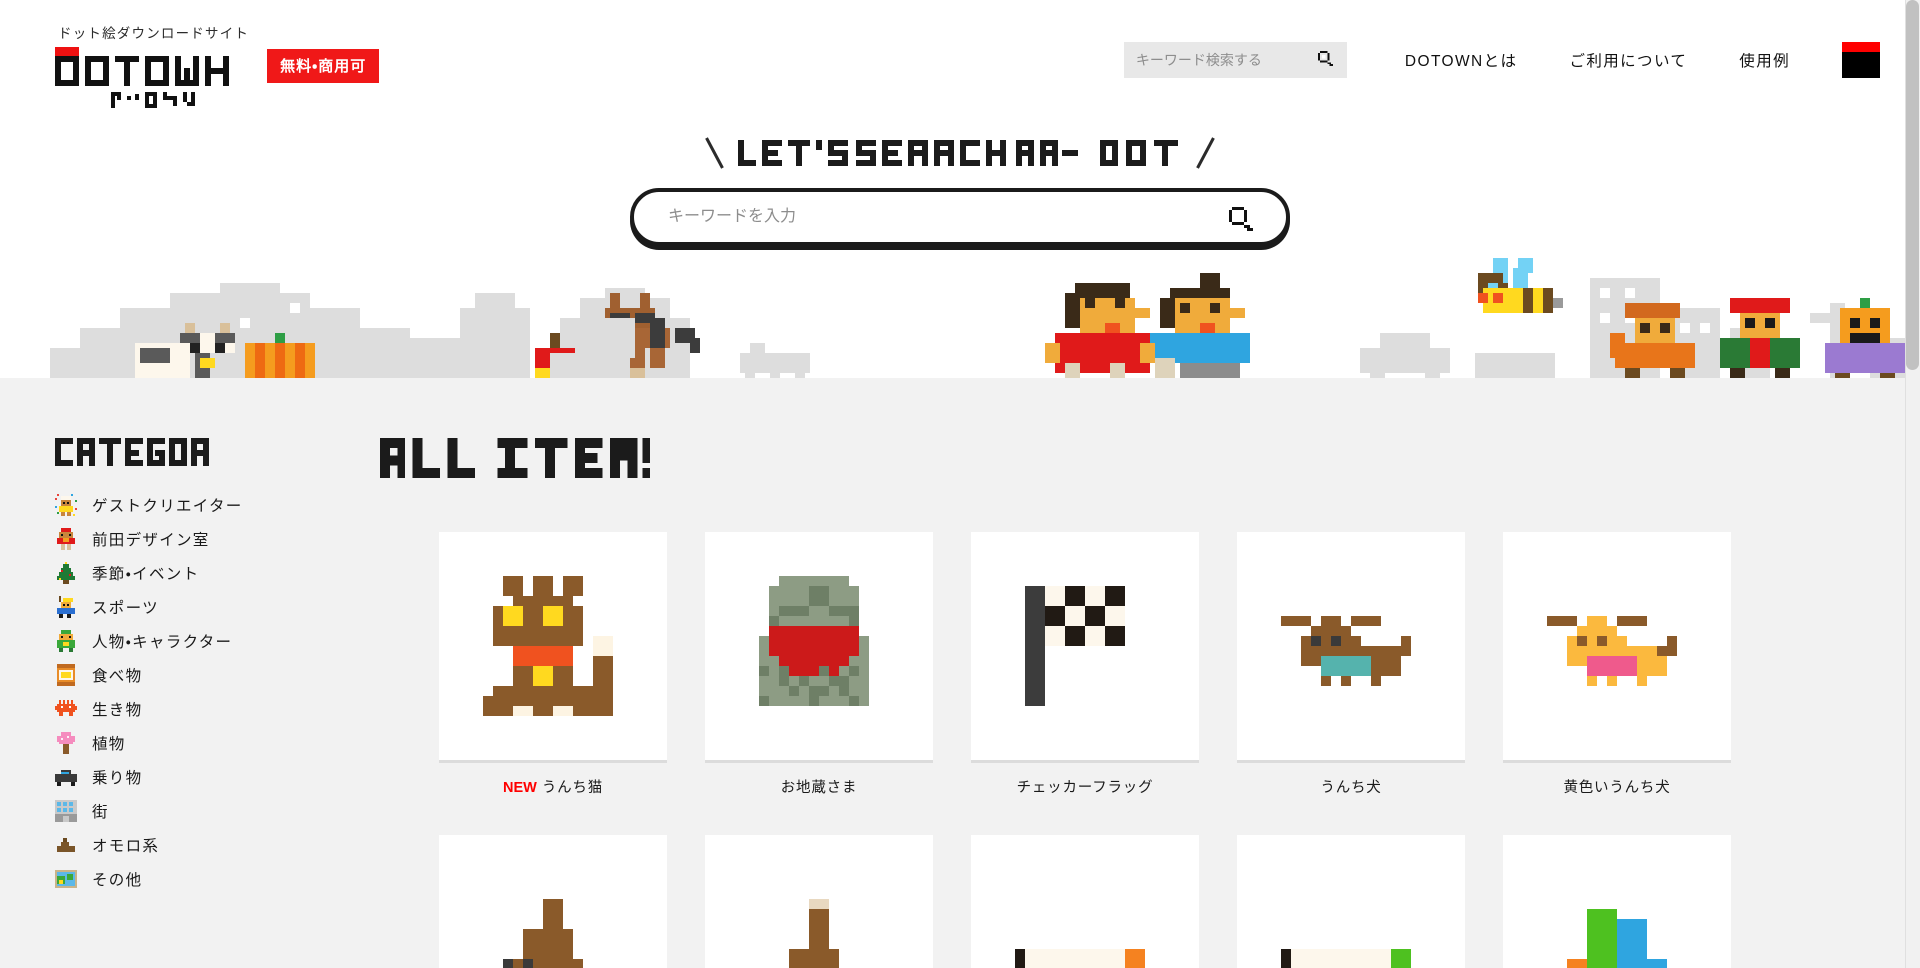 This screenshot has width=1920, height=968. Describe the element at coordinates (1912, 185) in the screenshot. I see `scrollbar-thumb` at that location.